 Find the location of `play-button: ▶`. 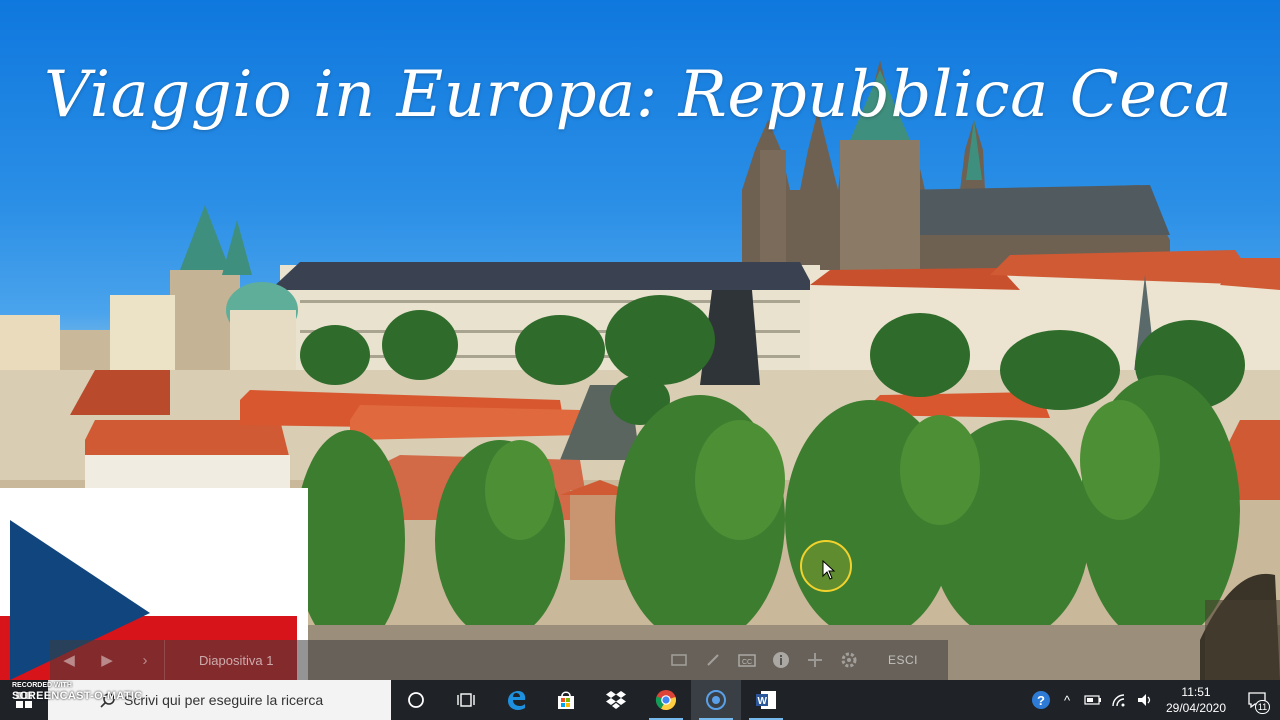

play-button: ▶ is located at coordinates (107, 660).